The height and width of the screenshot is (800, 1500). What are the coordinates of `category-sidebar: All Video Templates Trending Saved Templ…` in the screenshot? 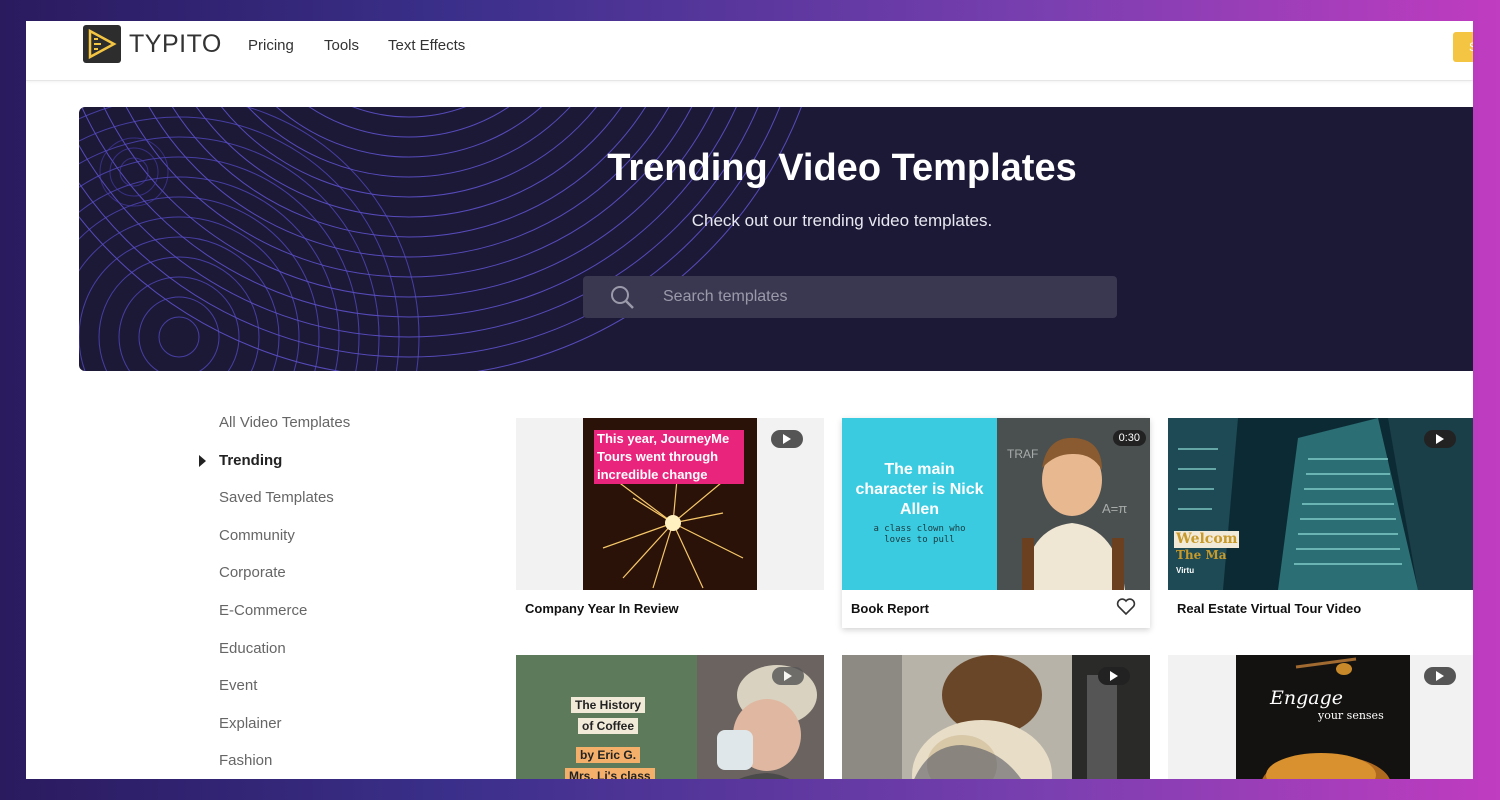 It's located at (274, 596).